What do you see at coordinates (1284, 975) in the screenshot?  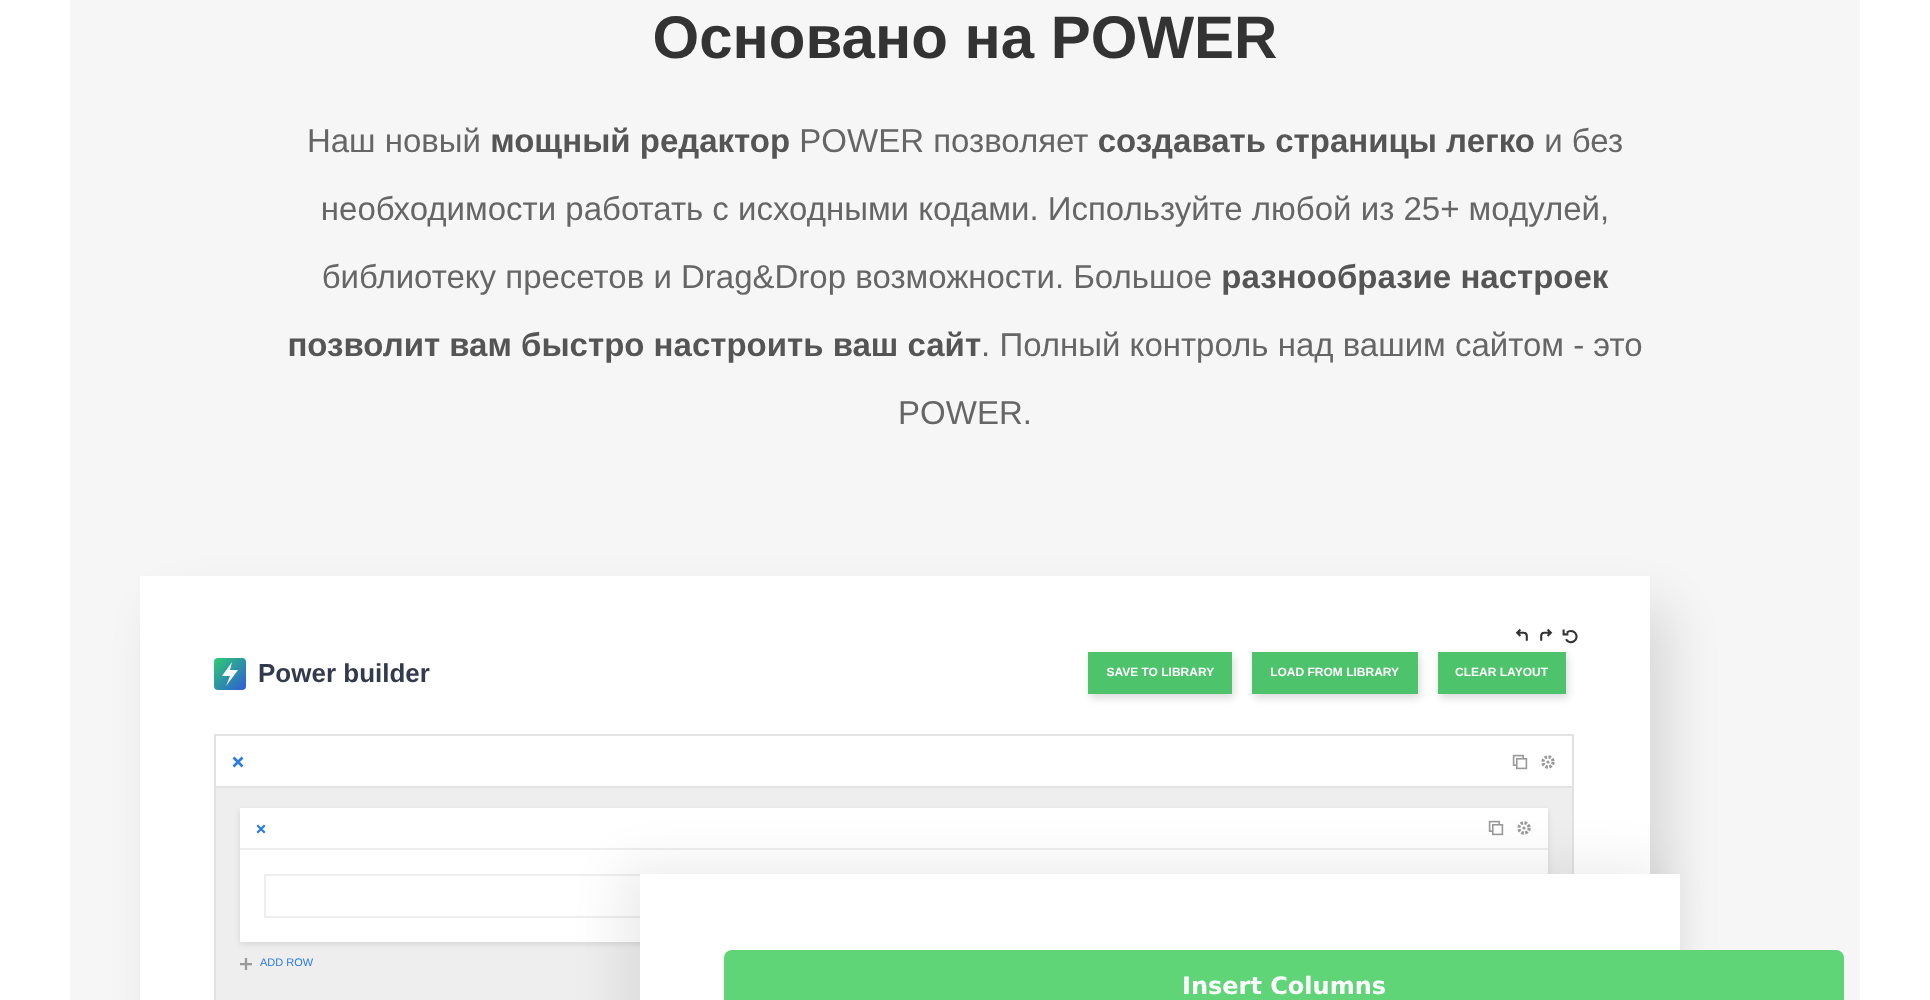 I see `insert-columns-button: Insert Columns` at bounding box center [1284, 975].